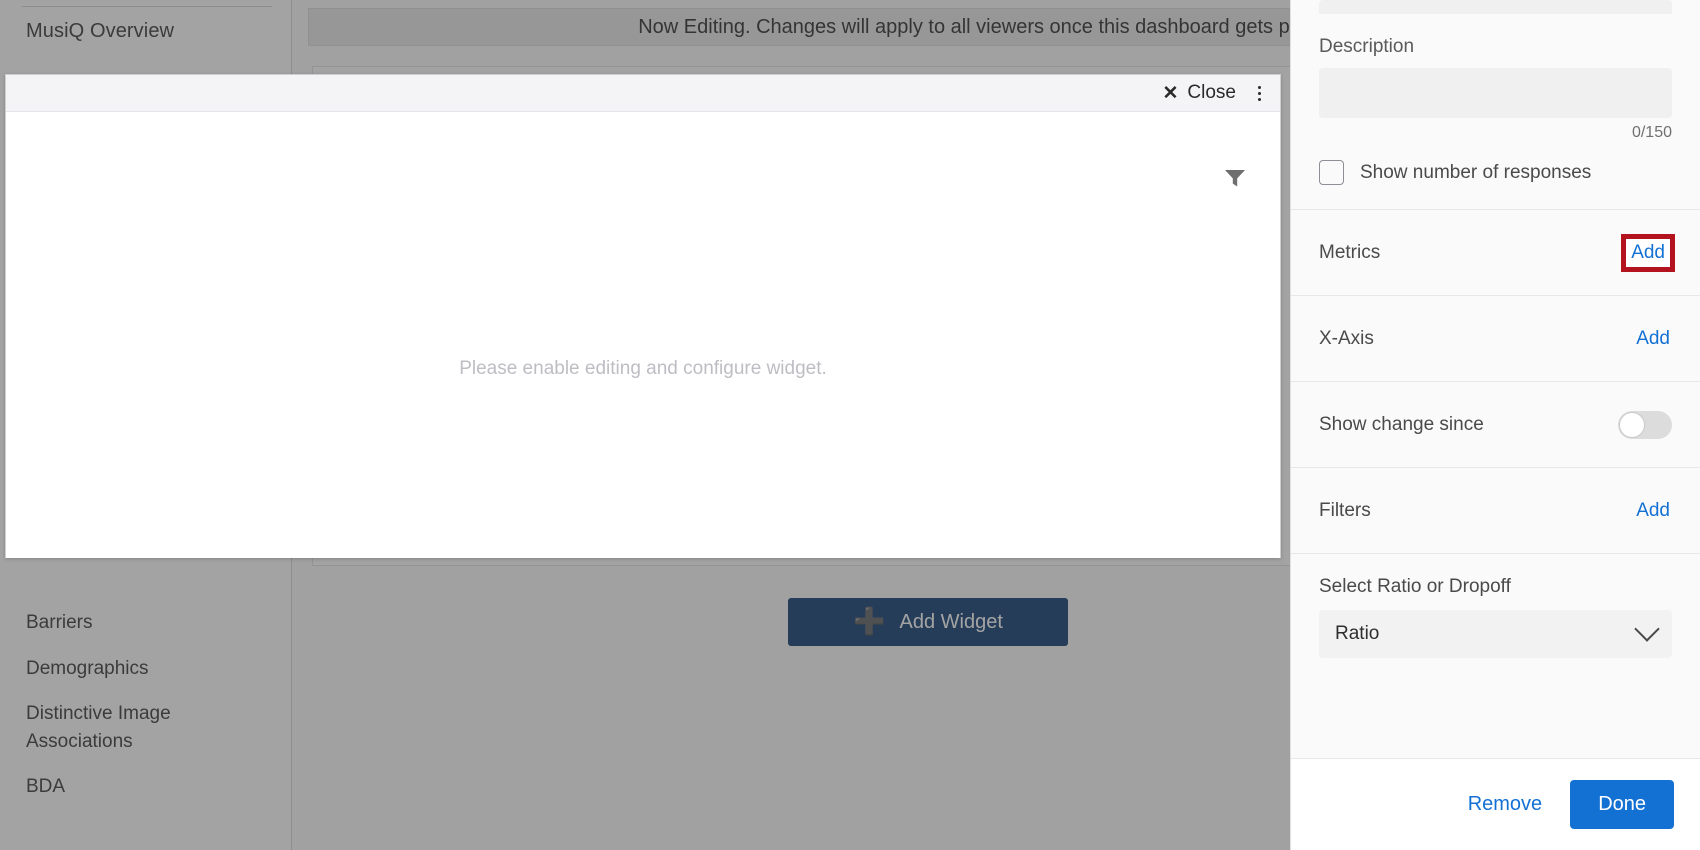 This screenshot has width=1700, height=850. What do you see at coordinates (1632, 424) in the screenshot?
I see `toggle-knob` at bounding box center [1632, 424].